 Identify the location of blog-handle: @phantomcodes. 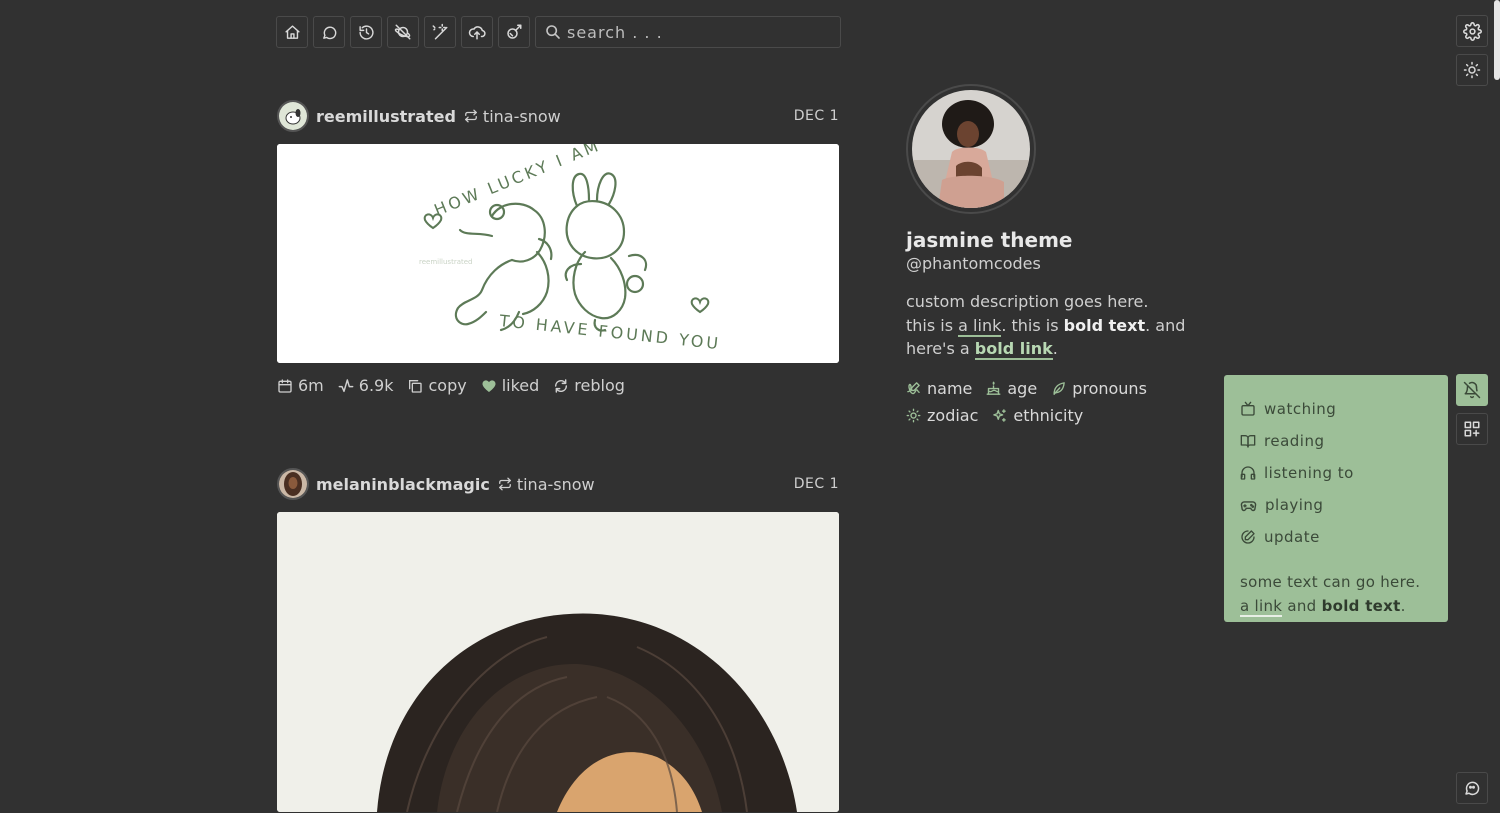
(1056, 263).